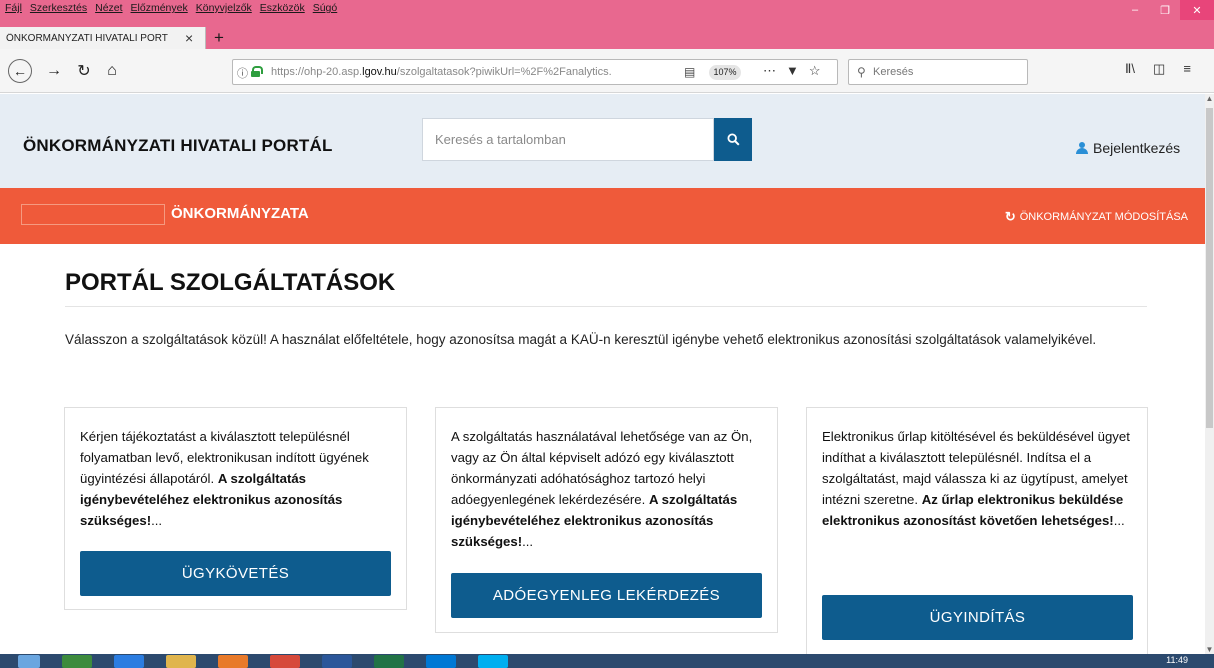 This screenshot has height=668, width=1214. Describe the element at coordinates (325, 9) in the screenshot. I see `menu-help: Súgó` at that location.